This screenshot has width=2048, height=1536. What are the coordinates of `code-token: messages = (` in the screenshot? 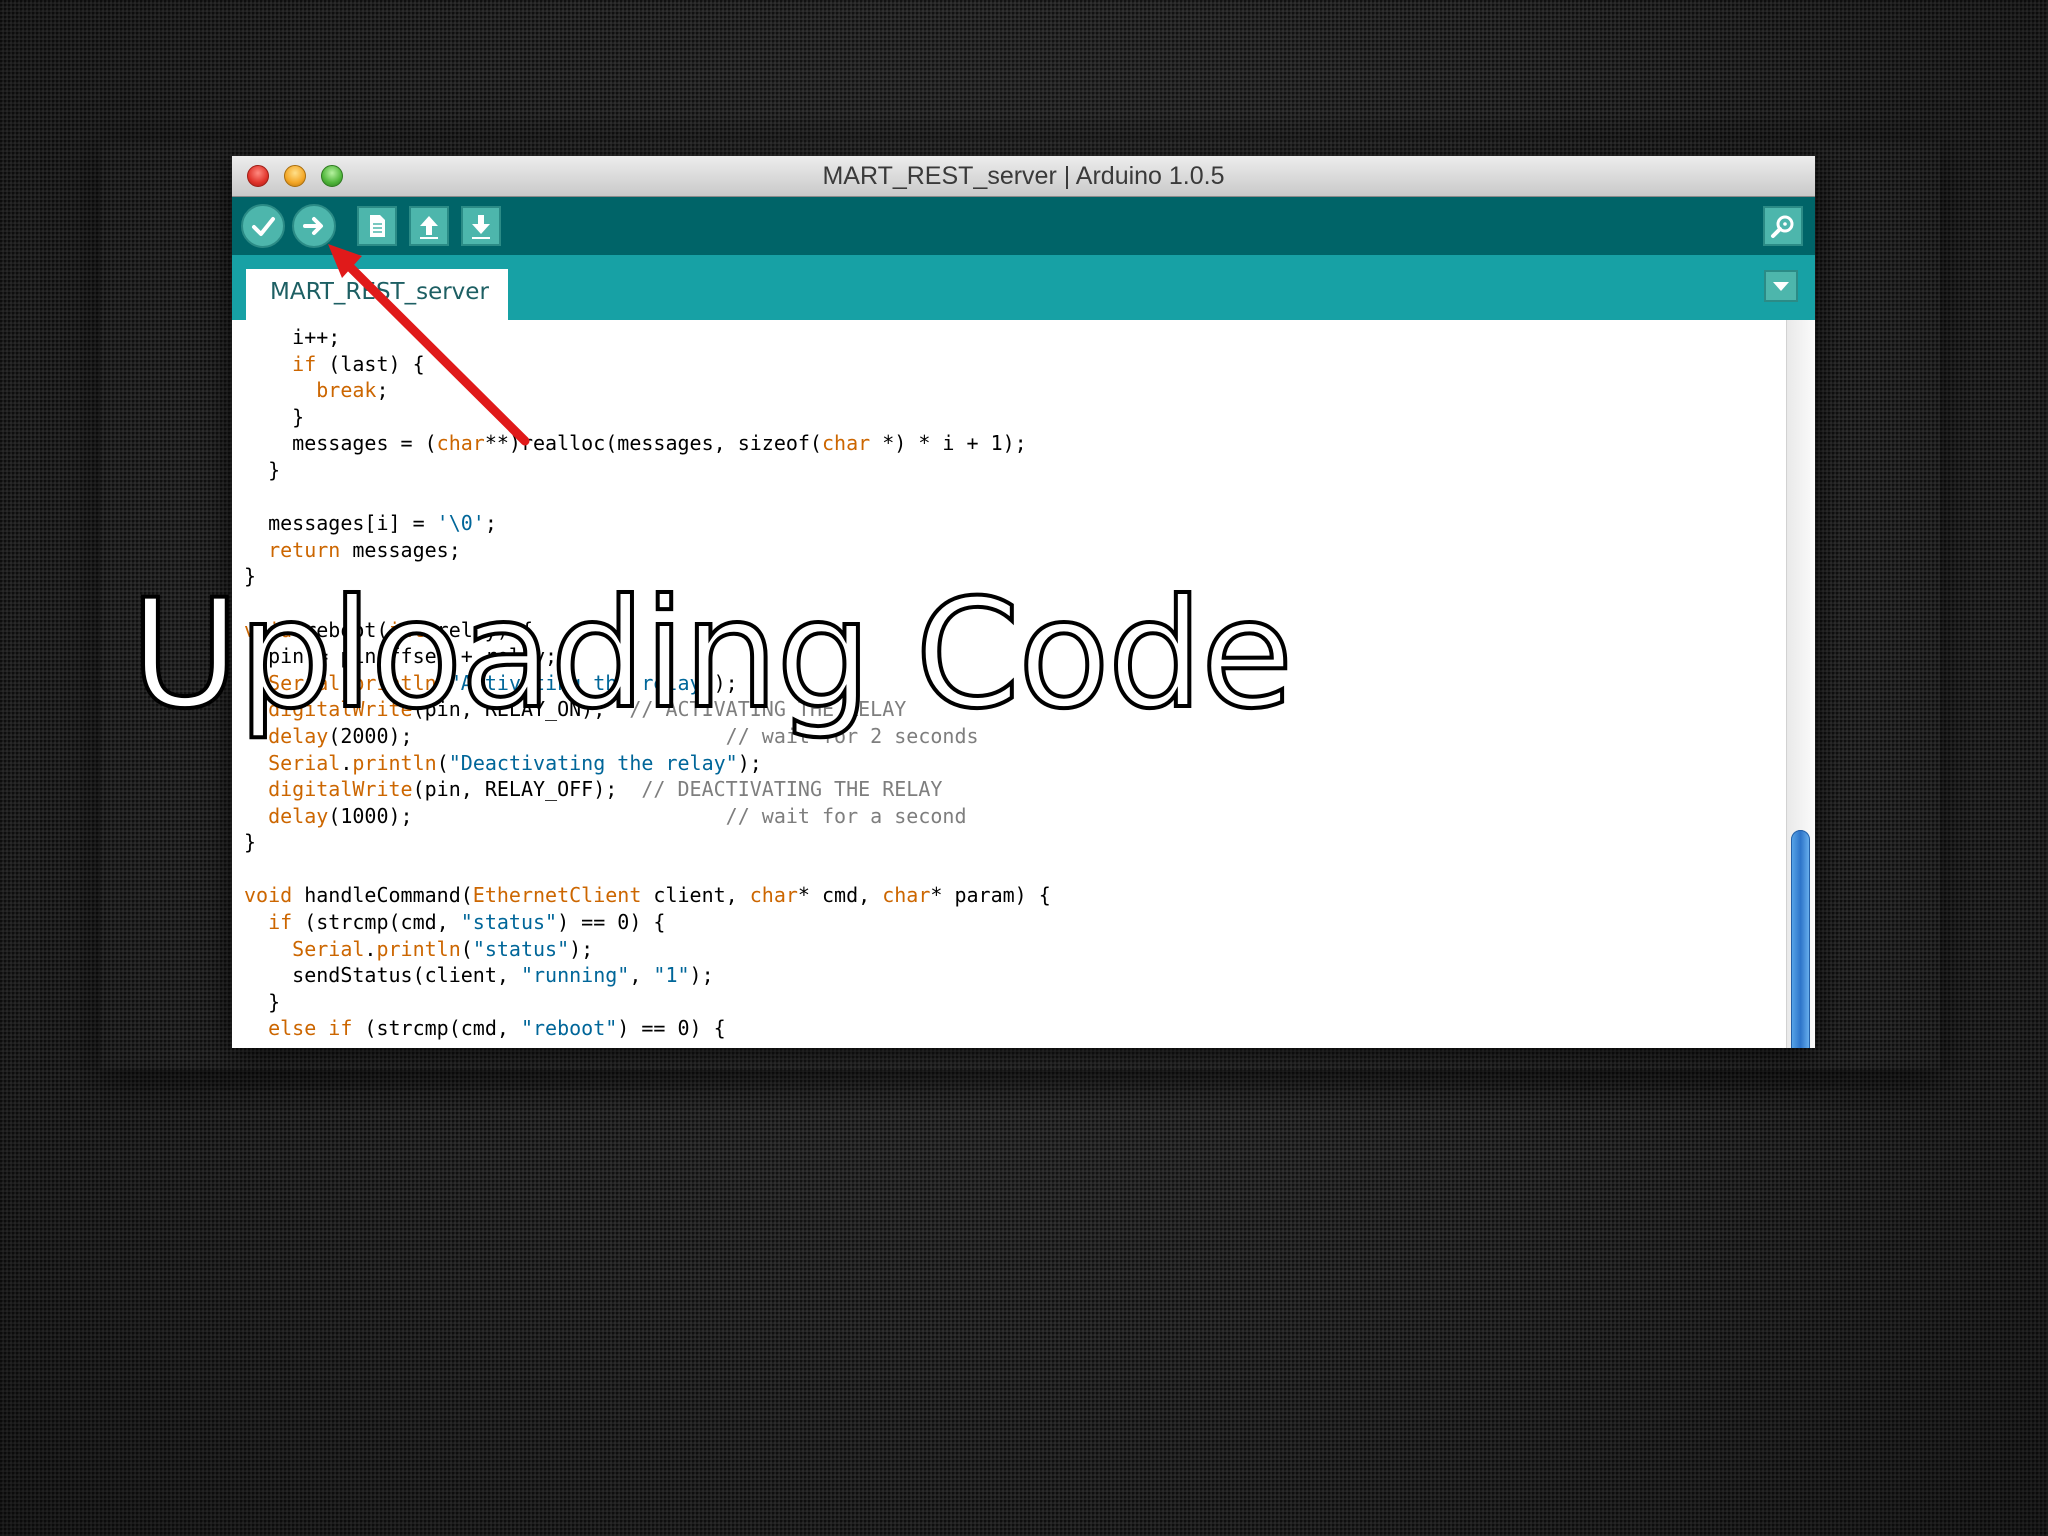 It's located at (340, 443).